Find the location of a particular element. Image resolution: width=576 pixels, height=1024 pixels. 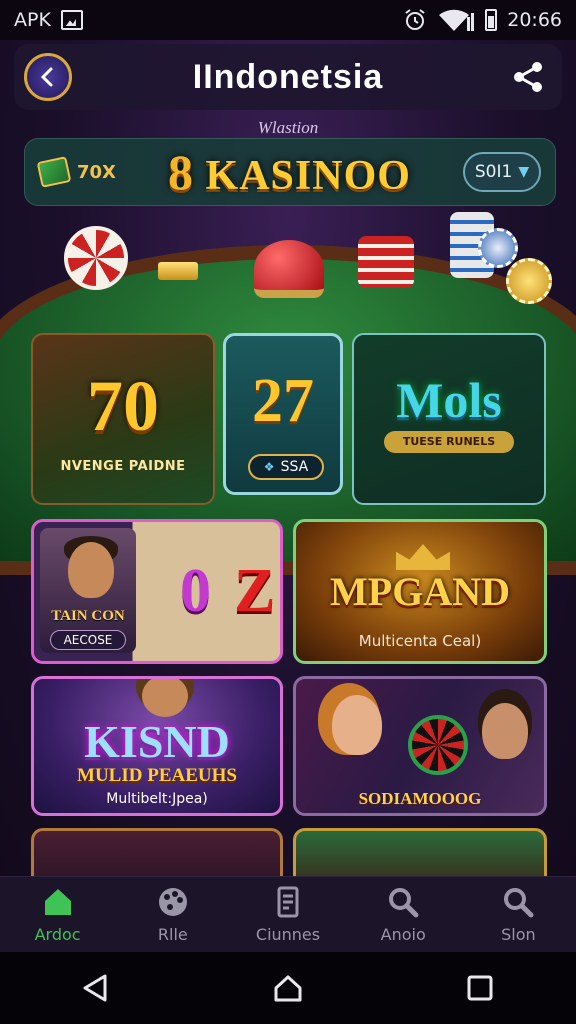

brand-logo: 8 KASINOO is located at coordinates (289, 172).